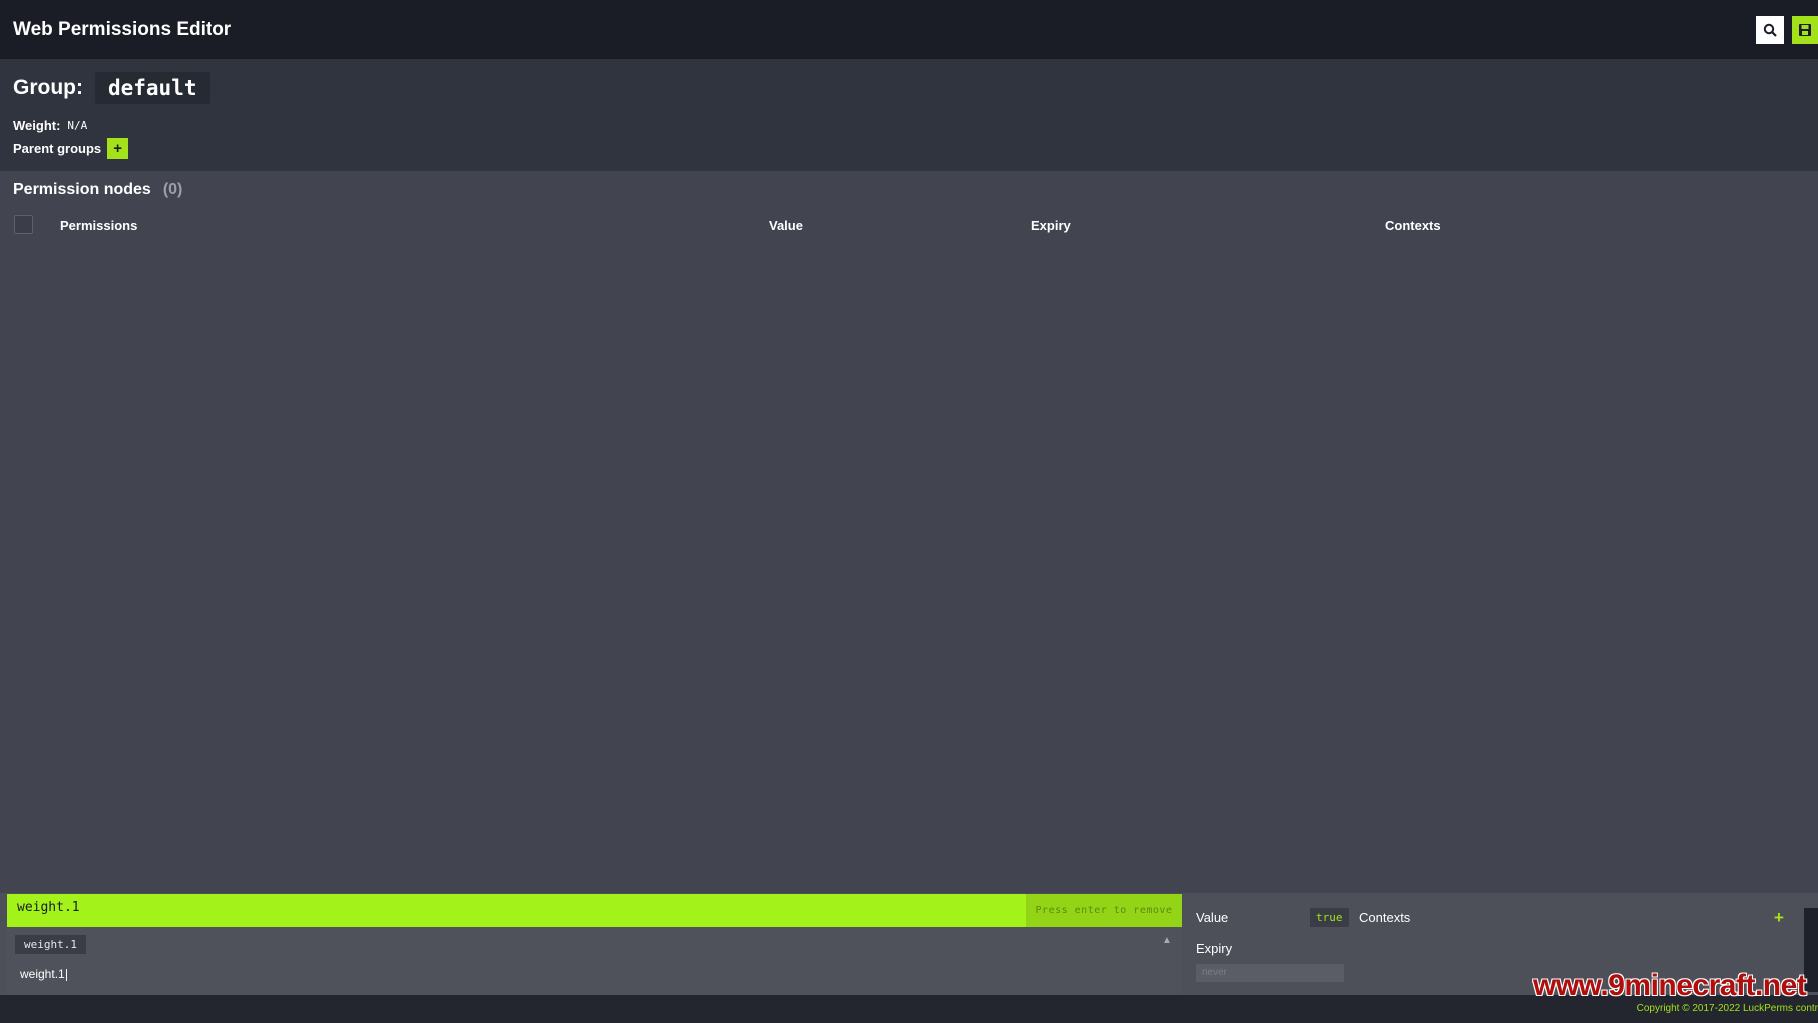  I want to click on node-input-bar: weight.1 Press enter to remove, so click(594, 910).